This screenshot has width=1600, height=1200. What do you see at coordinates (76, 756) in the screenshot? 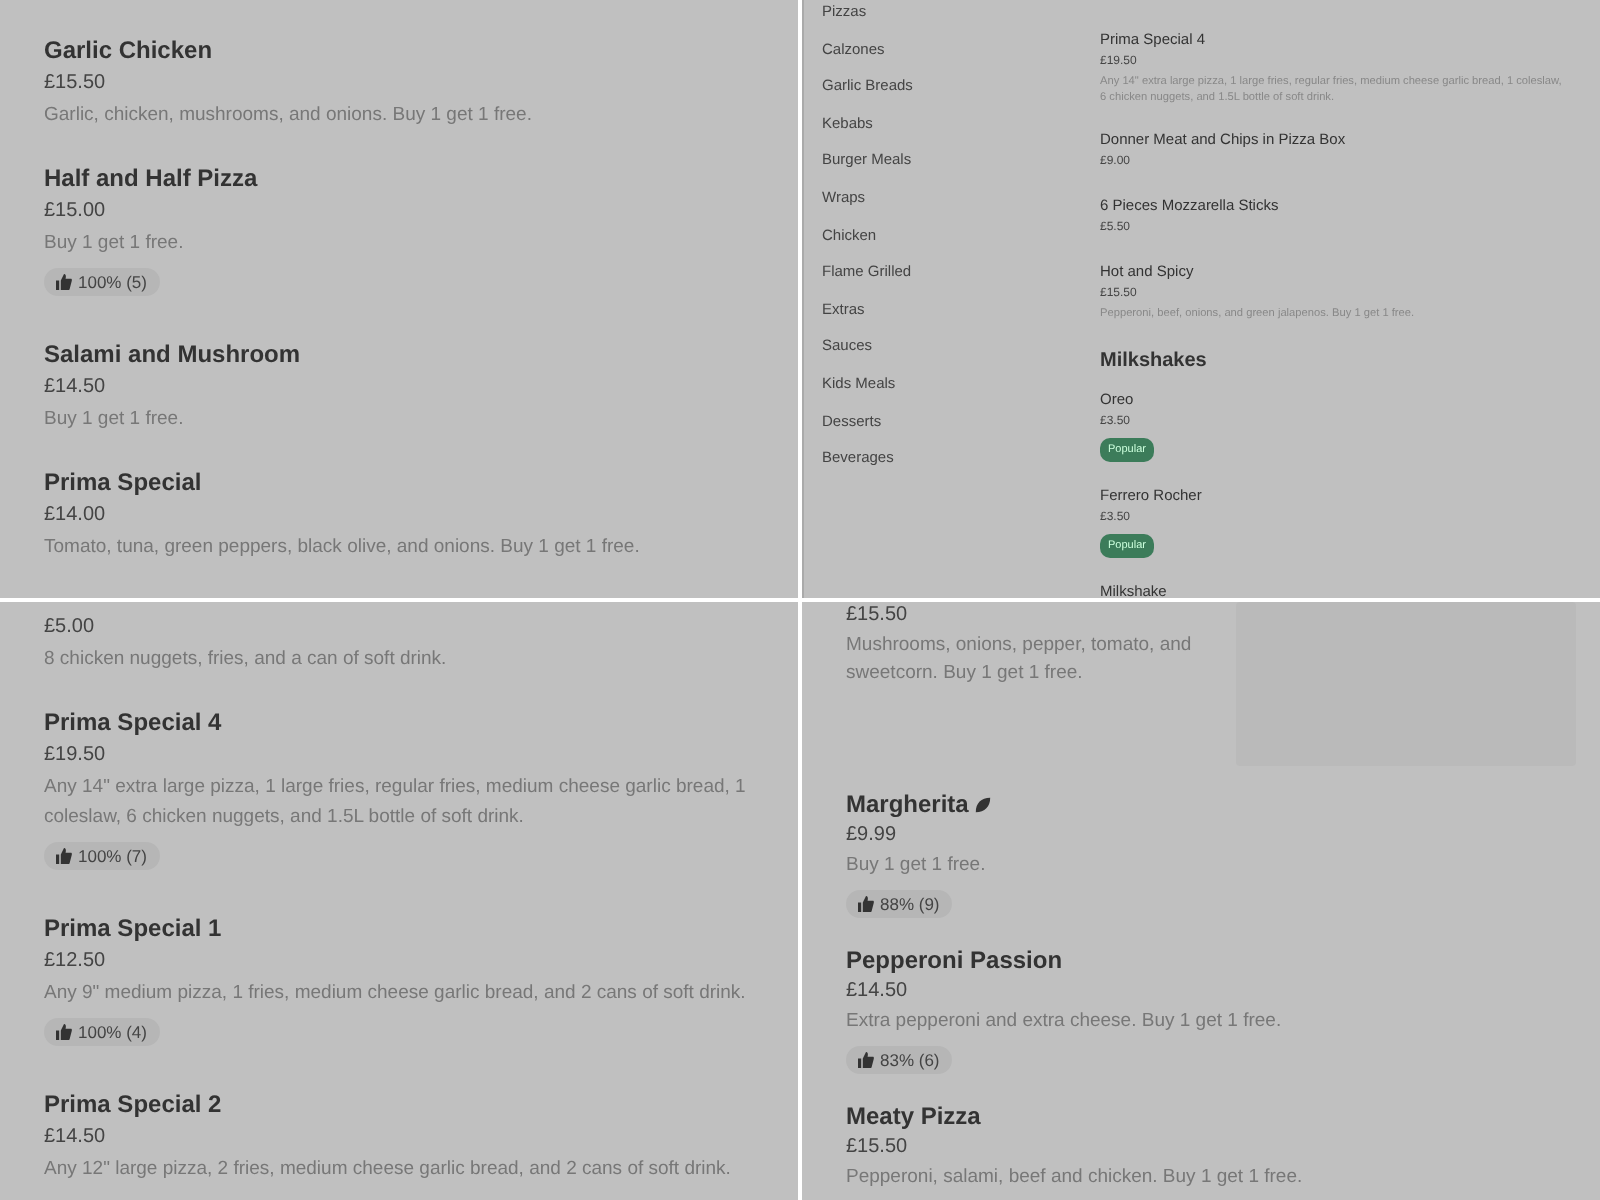
I see `item-price: £19.50` at bounding box center [76, 756].